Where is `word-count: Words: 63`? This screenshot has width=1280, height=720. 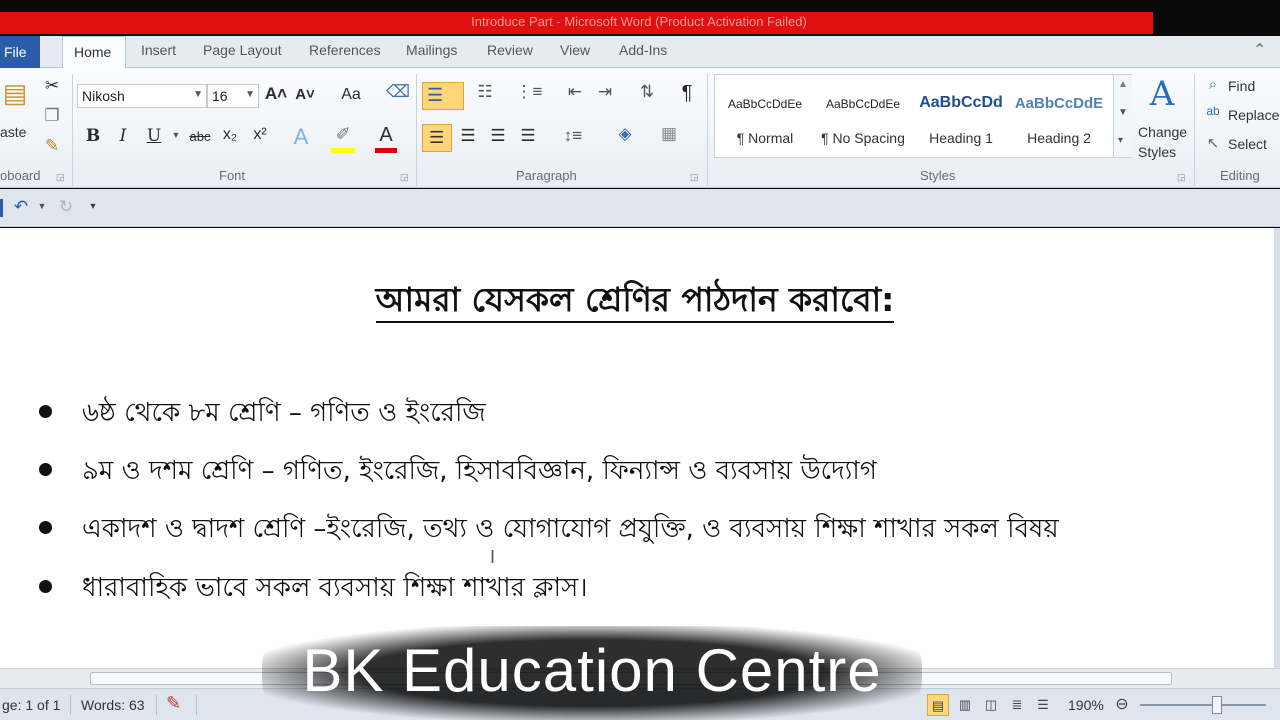 word-count: Words: 63 is located at coordinates (113, 705).